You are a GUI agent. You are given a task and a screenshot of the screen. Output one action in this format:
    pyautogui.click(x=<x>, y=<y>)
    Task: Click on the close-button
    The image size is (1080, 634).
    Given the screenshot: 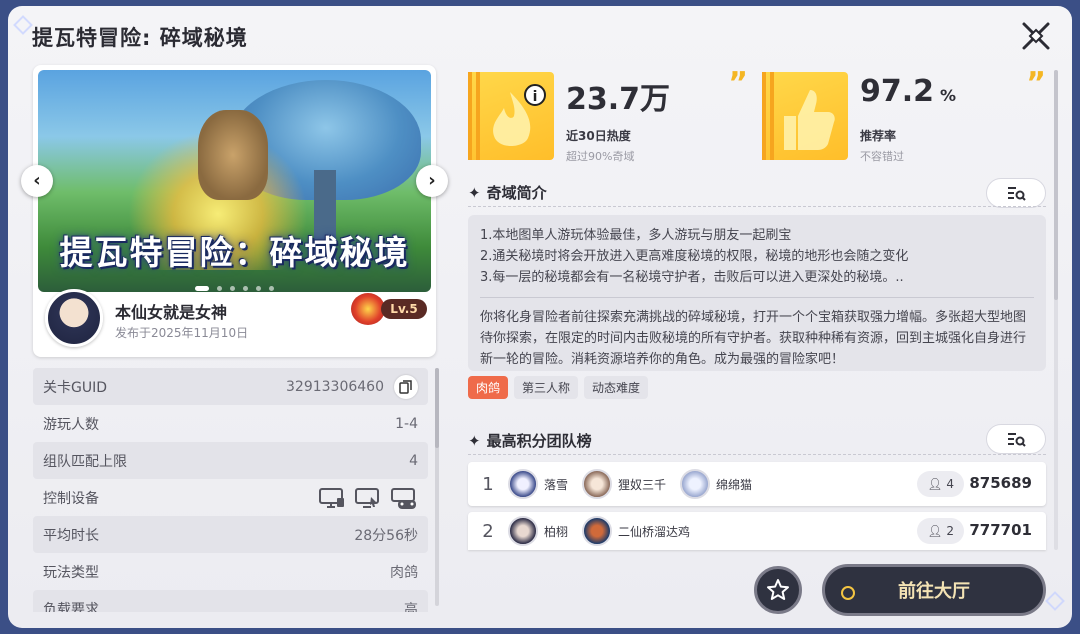 What is the action you would take?
    pyautogui.click(x=1036, y=36)
    